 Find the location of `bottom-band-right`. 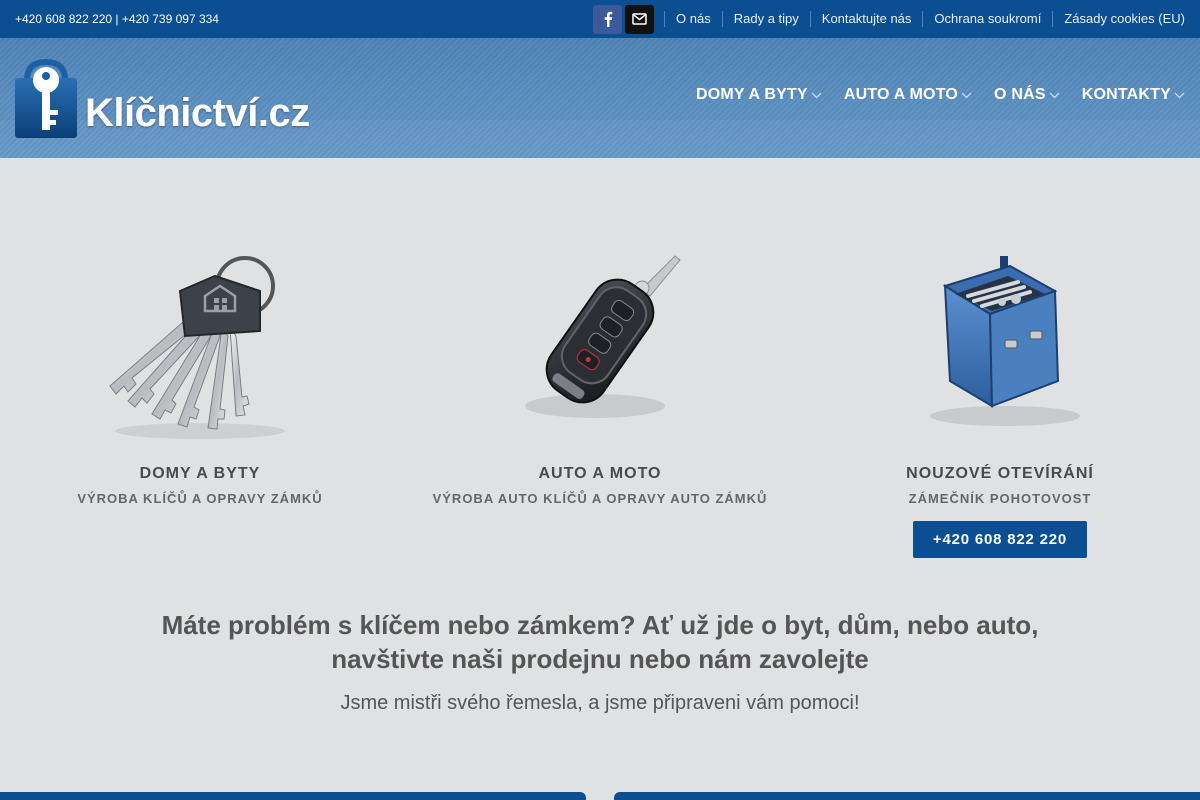

bottom-band-right is located at coordinates (907, 796).